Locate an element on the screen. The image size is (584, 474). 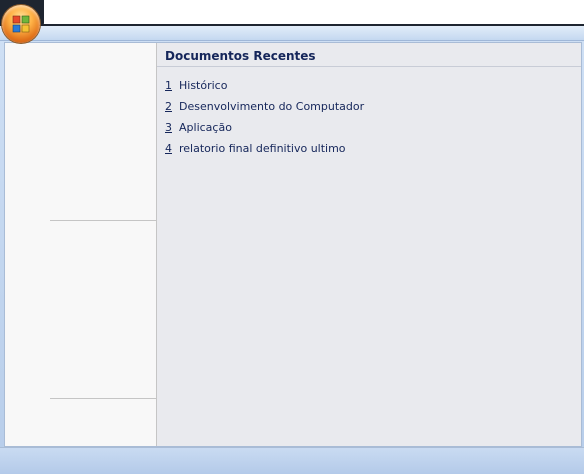
office-logo-icon is located at coordinates (21, 24).